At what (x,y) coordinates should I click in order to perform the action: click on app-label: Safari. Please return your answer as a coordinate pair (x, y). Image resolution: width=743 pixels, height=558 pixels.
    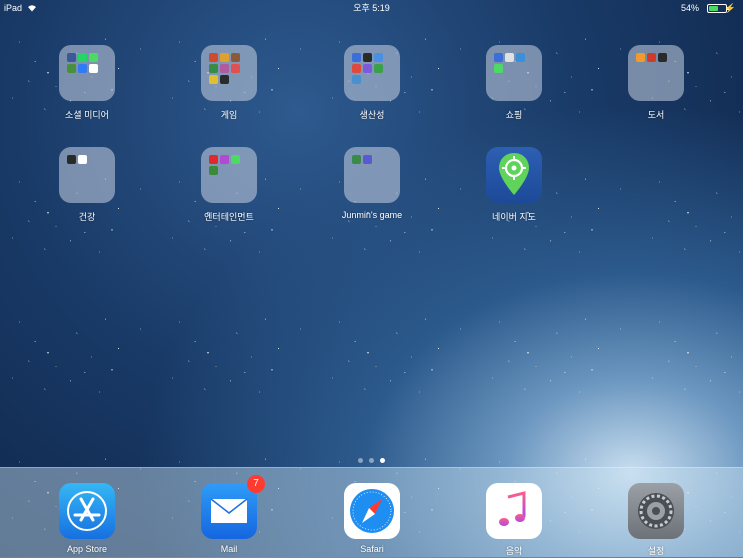
    Looking at the image, I should click on (372, 549).